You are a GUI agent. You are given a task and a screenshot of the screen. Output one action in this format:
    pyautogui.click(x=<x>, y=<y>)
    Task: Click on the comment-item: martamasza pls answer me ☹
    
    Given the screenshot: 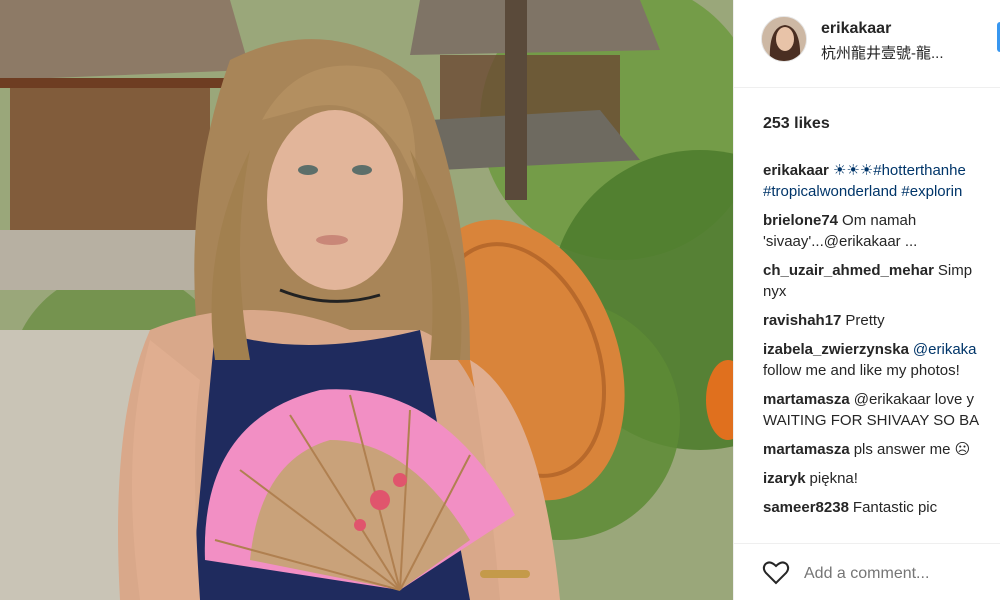 What is the action you would take?
    pyautogui.click(x=881, y=449)
    